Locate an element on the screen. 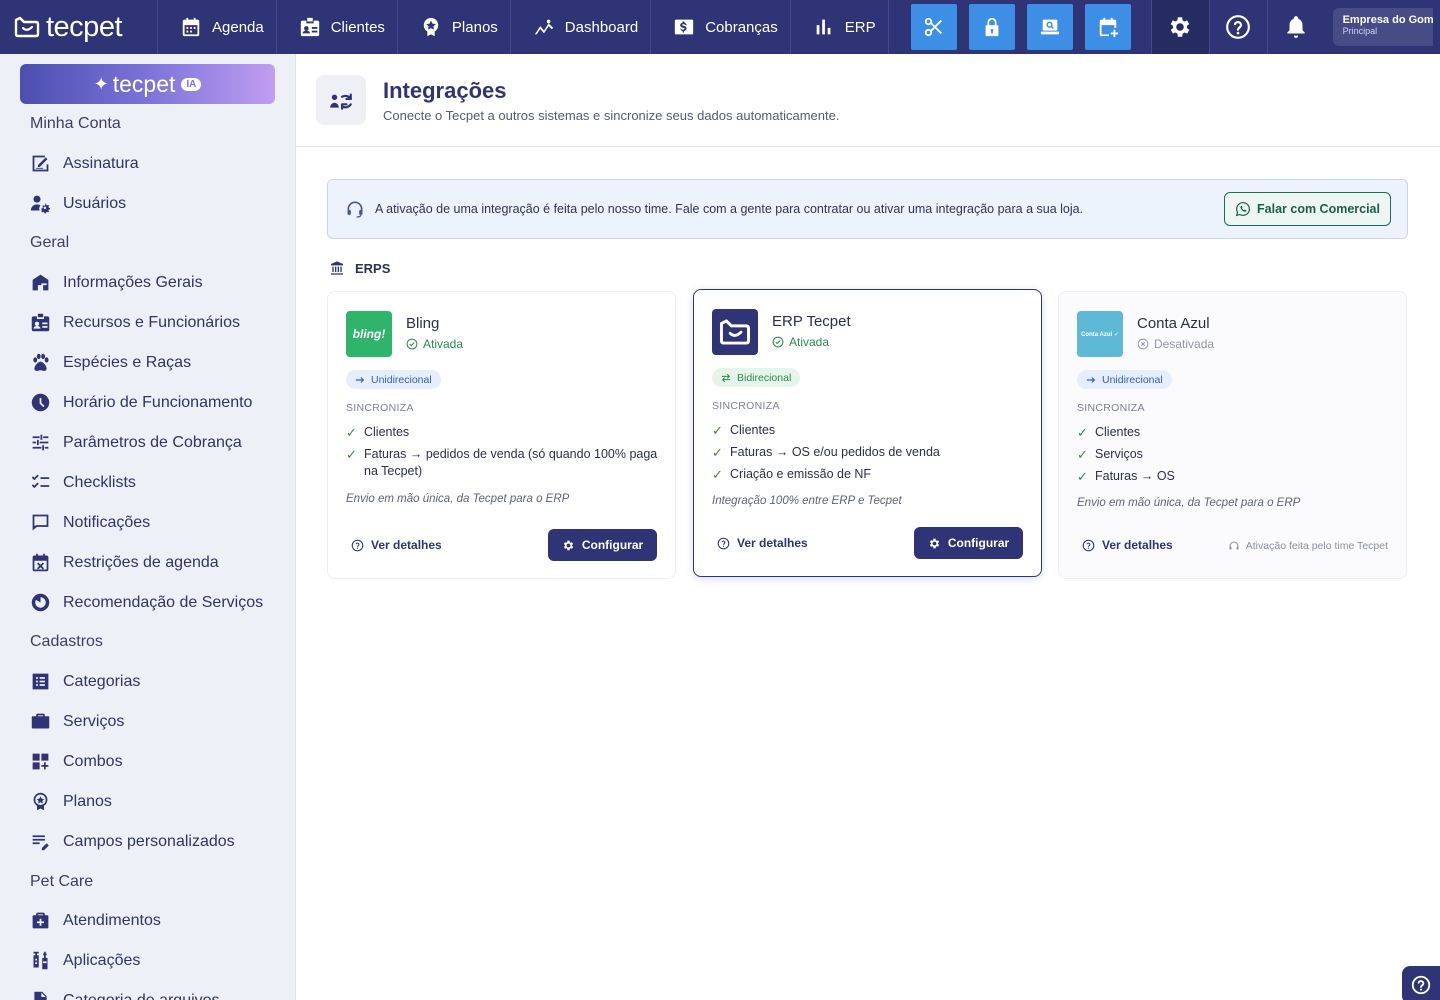 The height and width of the screenshot is (1000, 1440). x-circle-icon is located at coordinates (1143, 344).